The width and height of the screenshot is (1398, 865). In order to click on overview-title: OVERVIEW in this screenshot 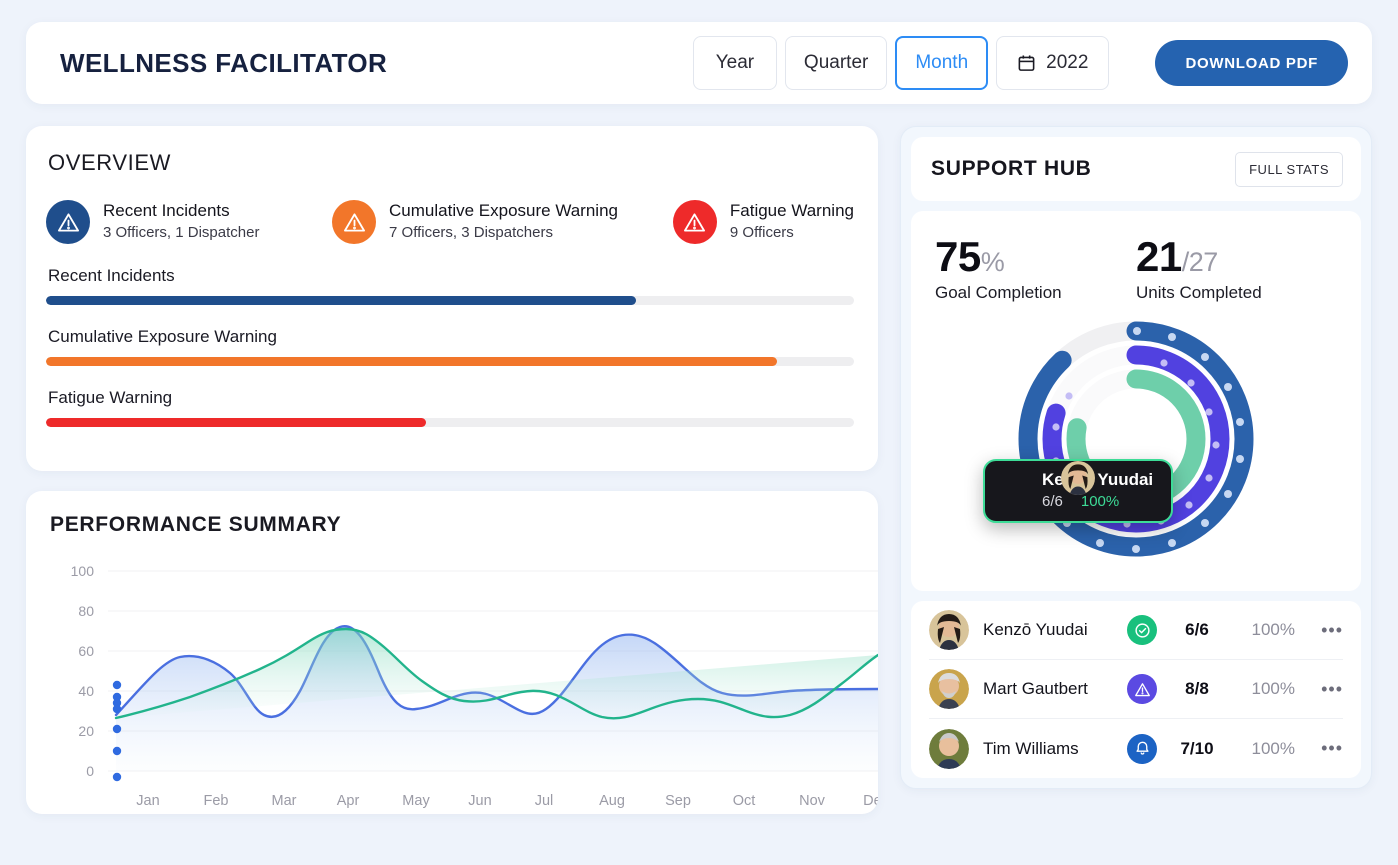, I will do `click(109, 162)`.